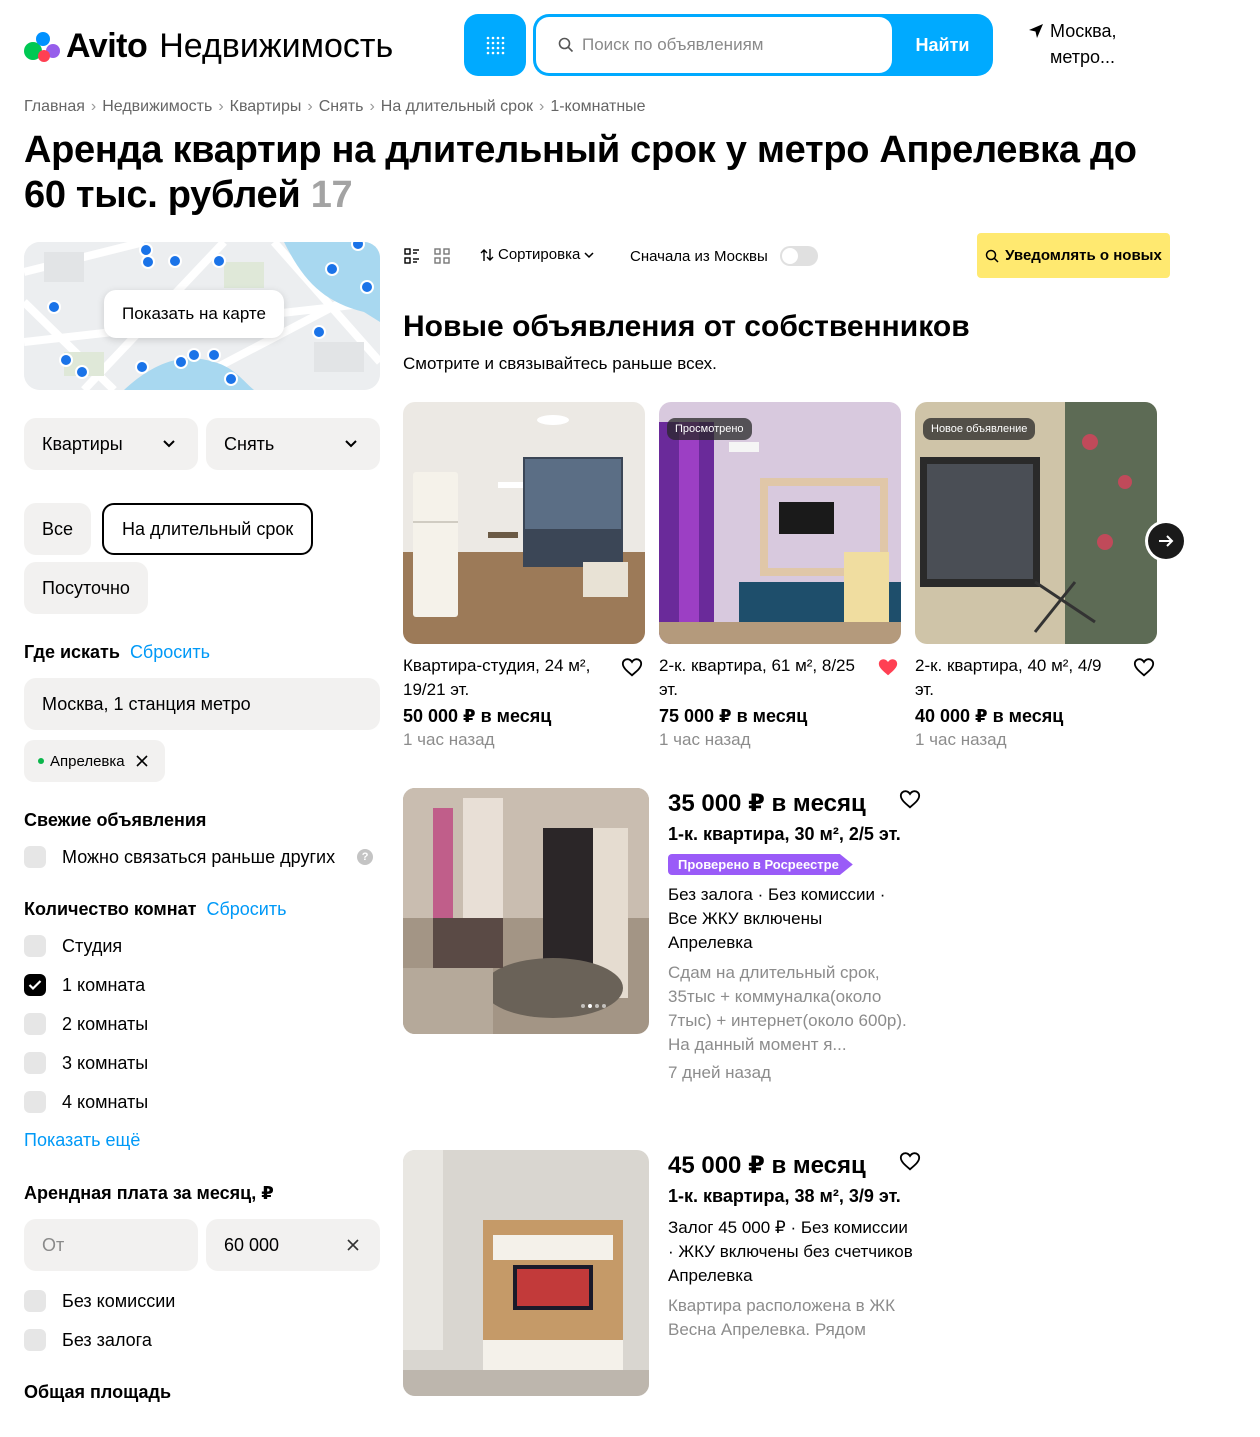  Describe the element at coordinates (412, 256) in the screenshot. I see `list-view-icon` at that location.